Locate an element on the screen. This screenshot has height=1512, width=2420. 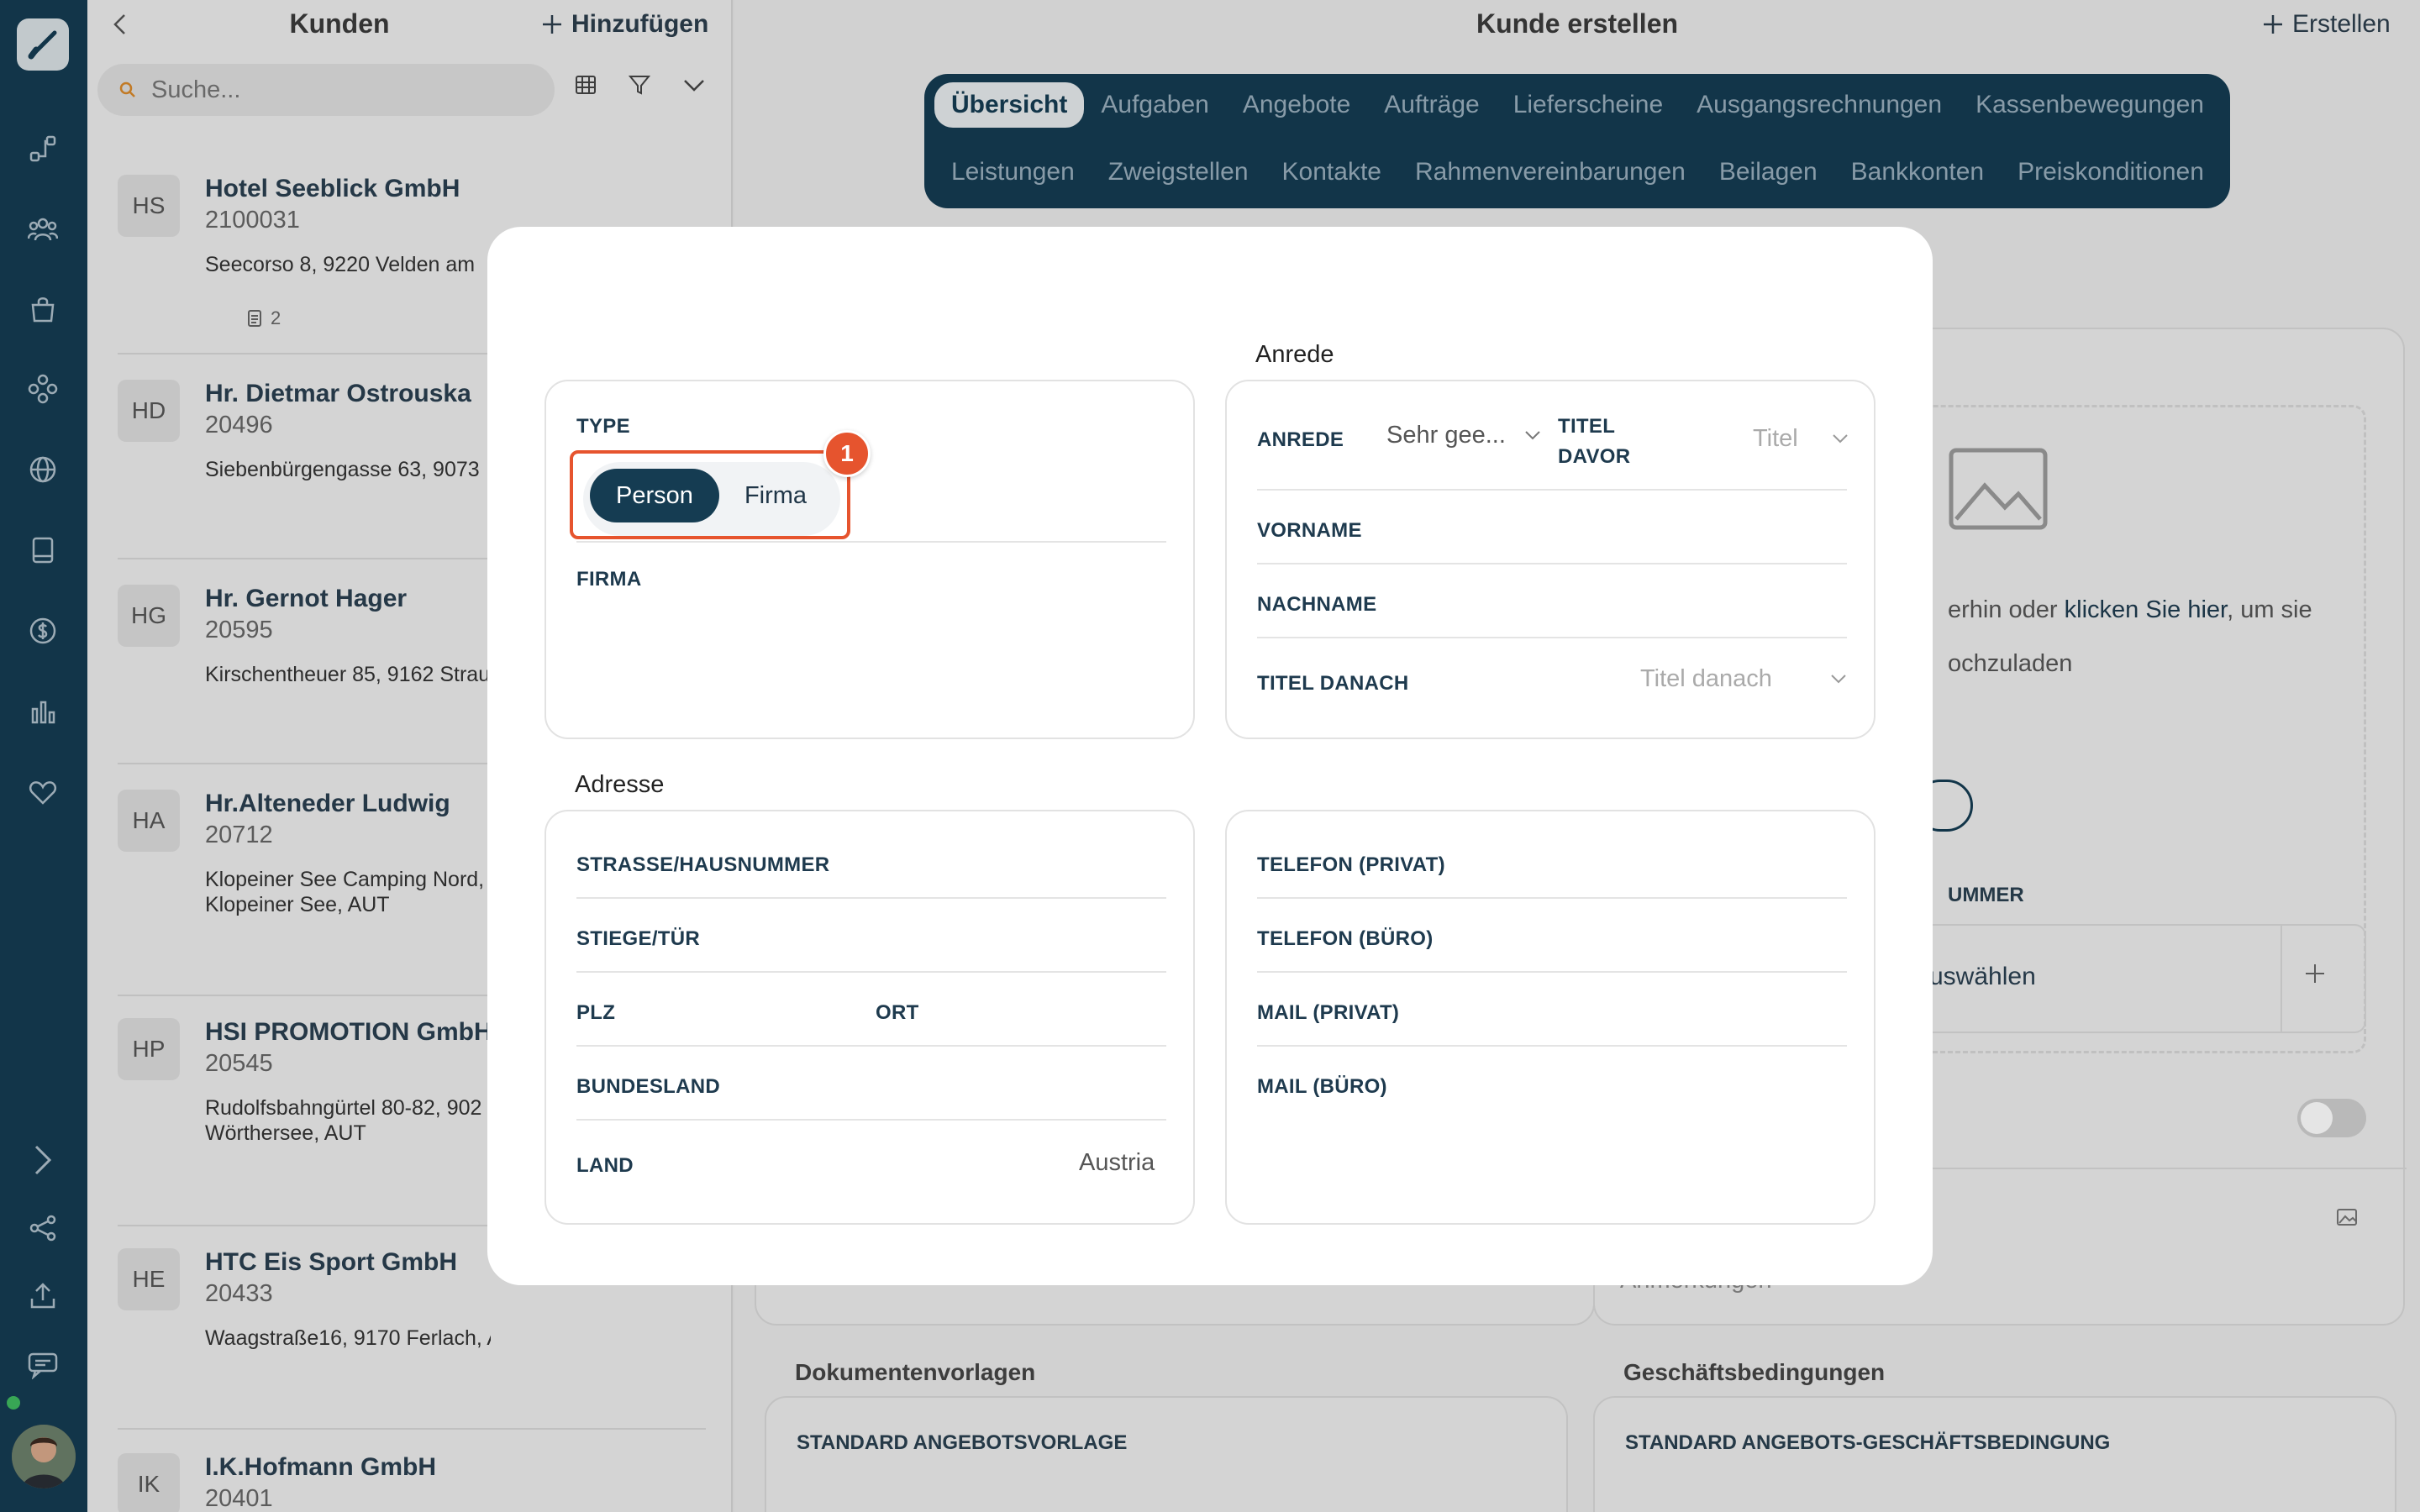
mail-buero-input is located at coordinates (1658, 1084).